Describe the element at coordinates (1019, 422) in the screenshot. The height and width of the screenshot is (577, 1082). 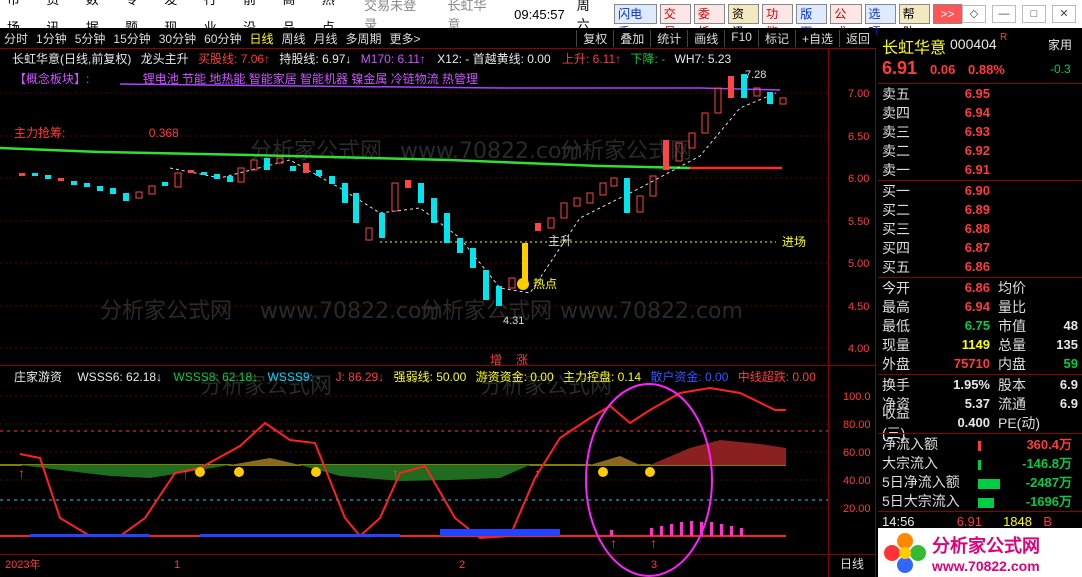
I see `stat-label: PE(动)` at that location.